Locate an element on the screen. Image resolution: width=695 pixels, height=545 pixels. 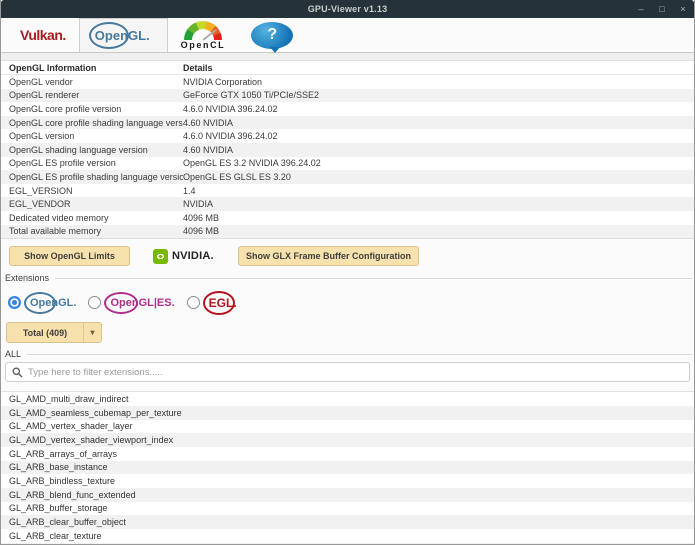
window-title: GPU-Viewer v1.13 is located at coordinates (347, 9).